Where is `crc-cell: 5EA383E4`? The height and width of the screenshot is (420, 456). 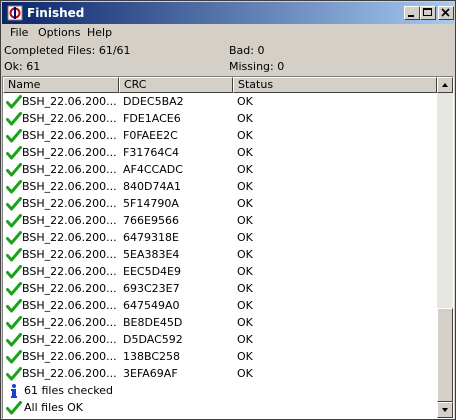
crc-cell: 5EA383E4 is located at coordinates (151, 254).